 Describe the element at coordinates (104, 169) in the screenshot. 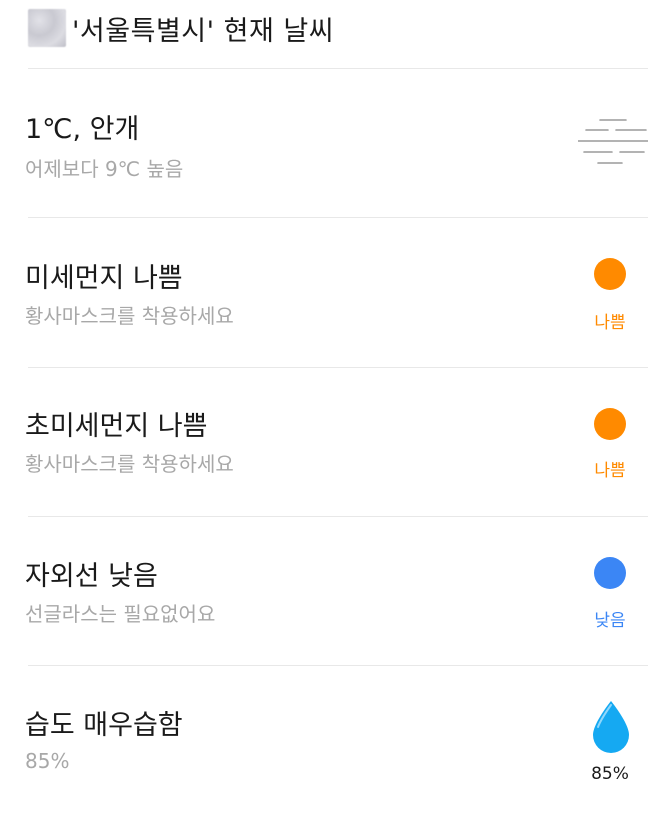

I see `row-subtitle: 어제보다 9℃ 높음` at that location.